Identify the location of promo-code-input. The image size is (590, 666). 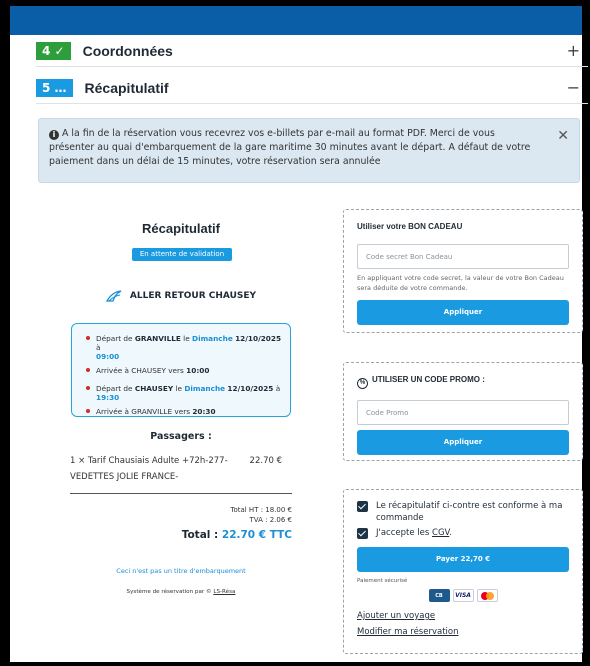
(463, 412).